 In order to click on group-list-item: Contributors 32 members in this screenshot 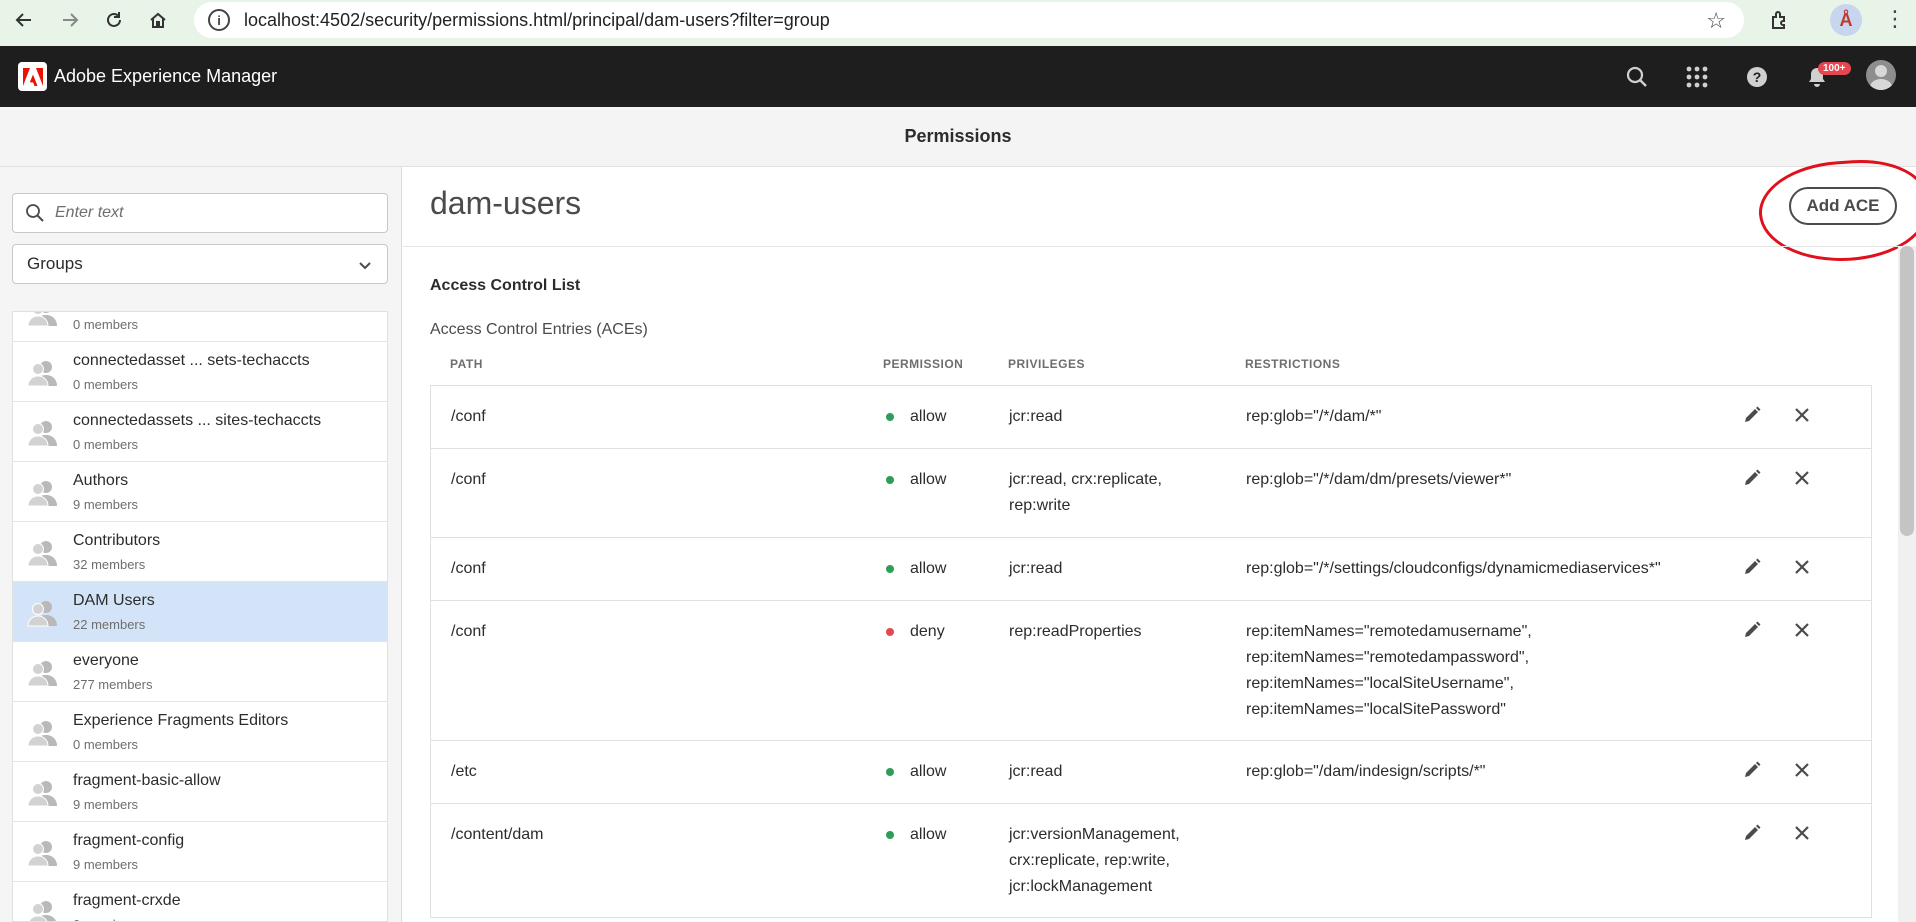, I will do `click(200, 552)`.